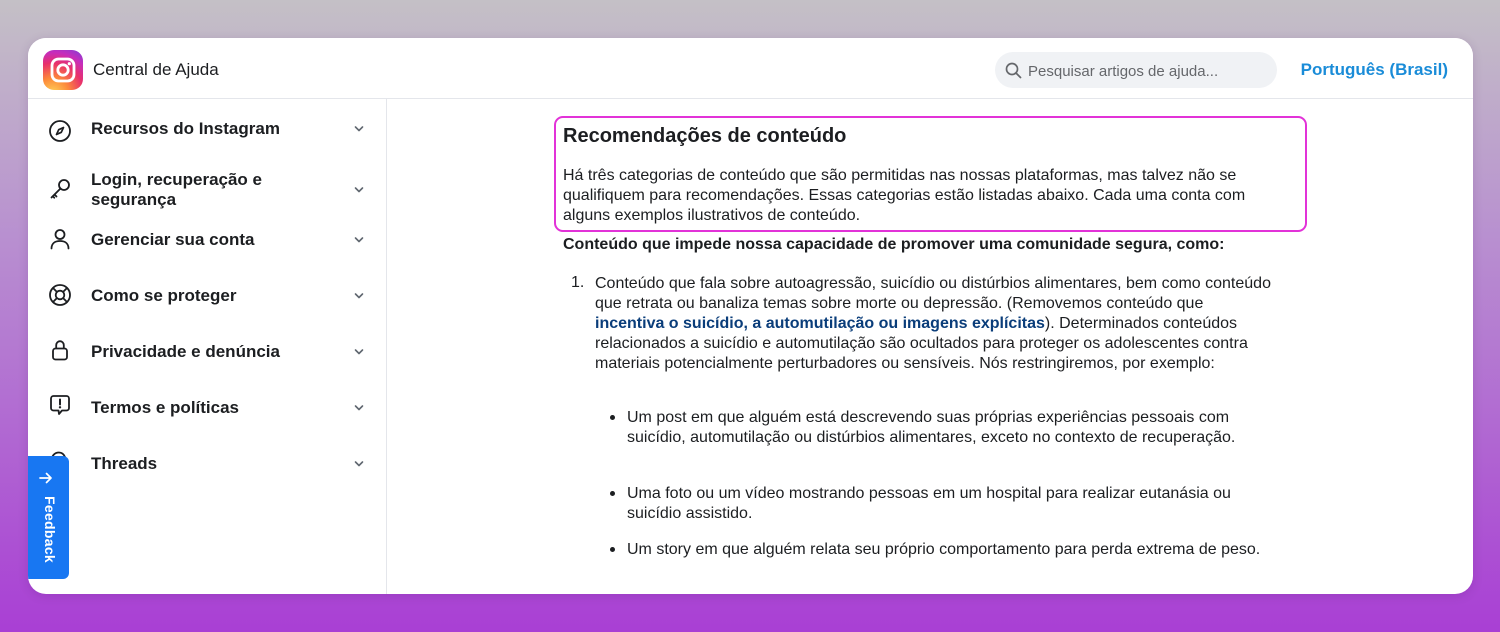  I want to click on arrow-right-icon, so click(45, 478).